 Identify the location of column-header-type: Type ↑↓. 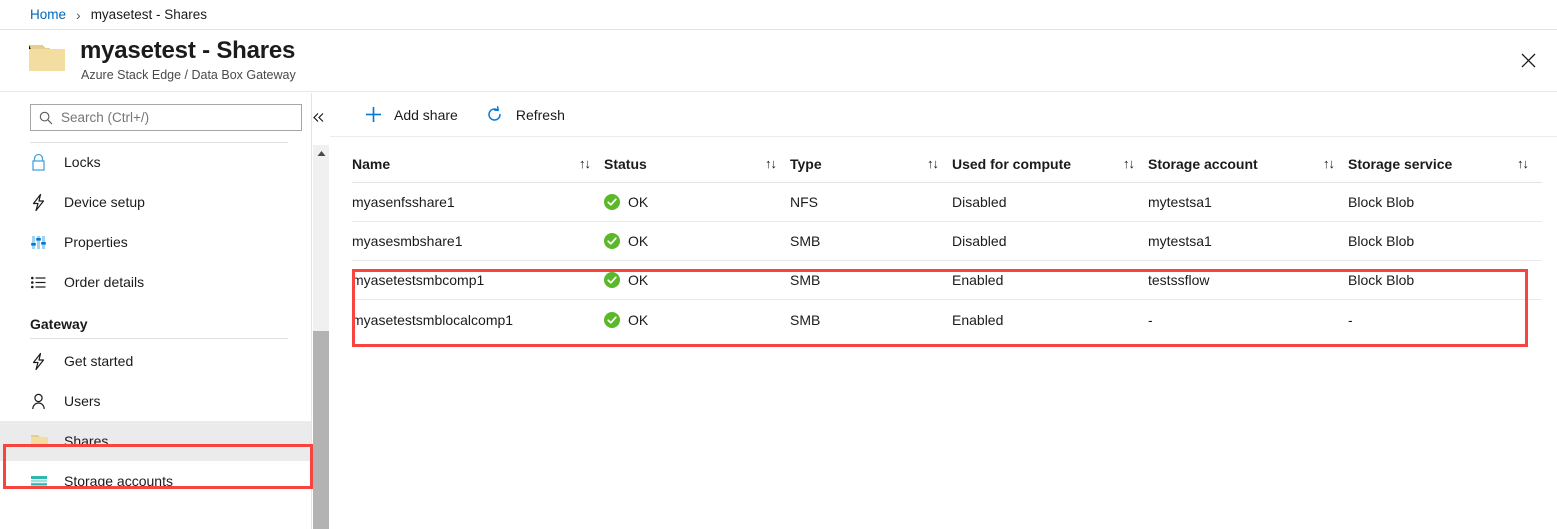
(871, 163).